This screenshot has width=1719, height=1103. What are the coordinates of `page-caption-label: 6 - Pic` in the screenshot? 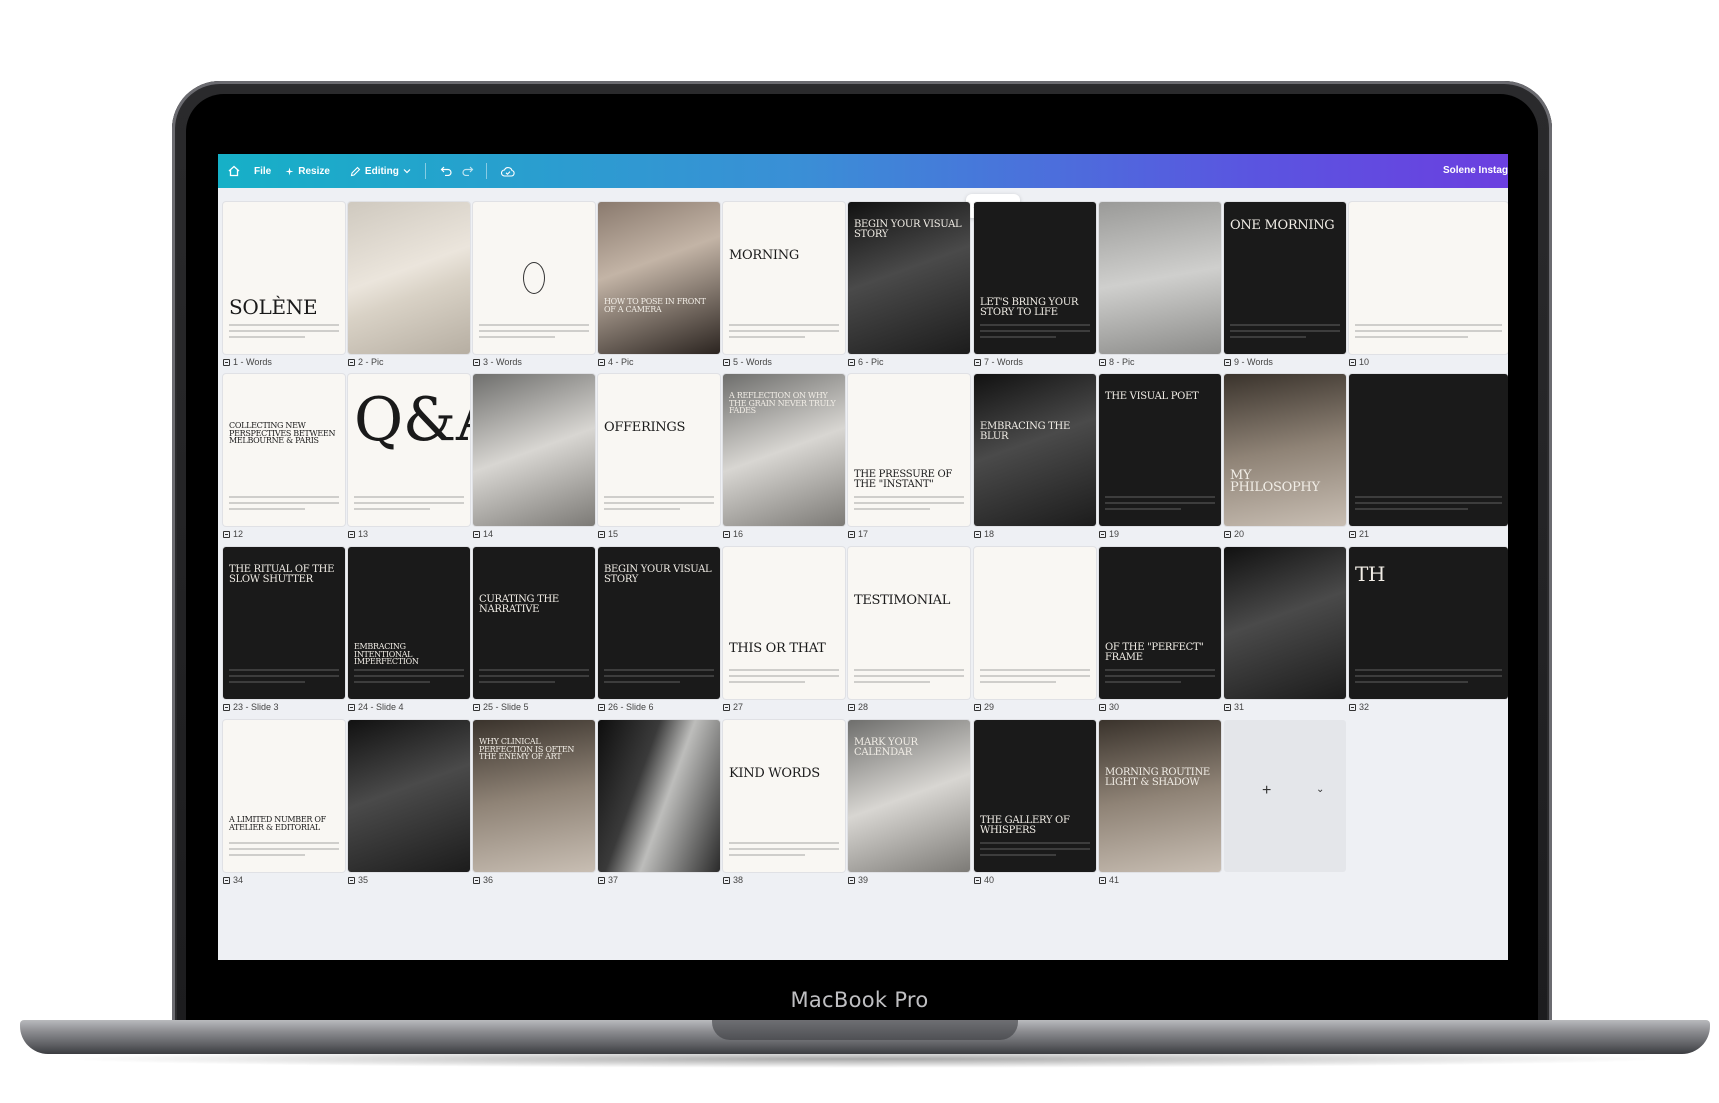 It's located at (871, 362).